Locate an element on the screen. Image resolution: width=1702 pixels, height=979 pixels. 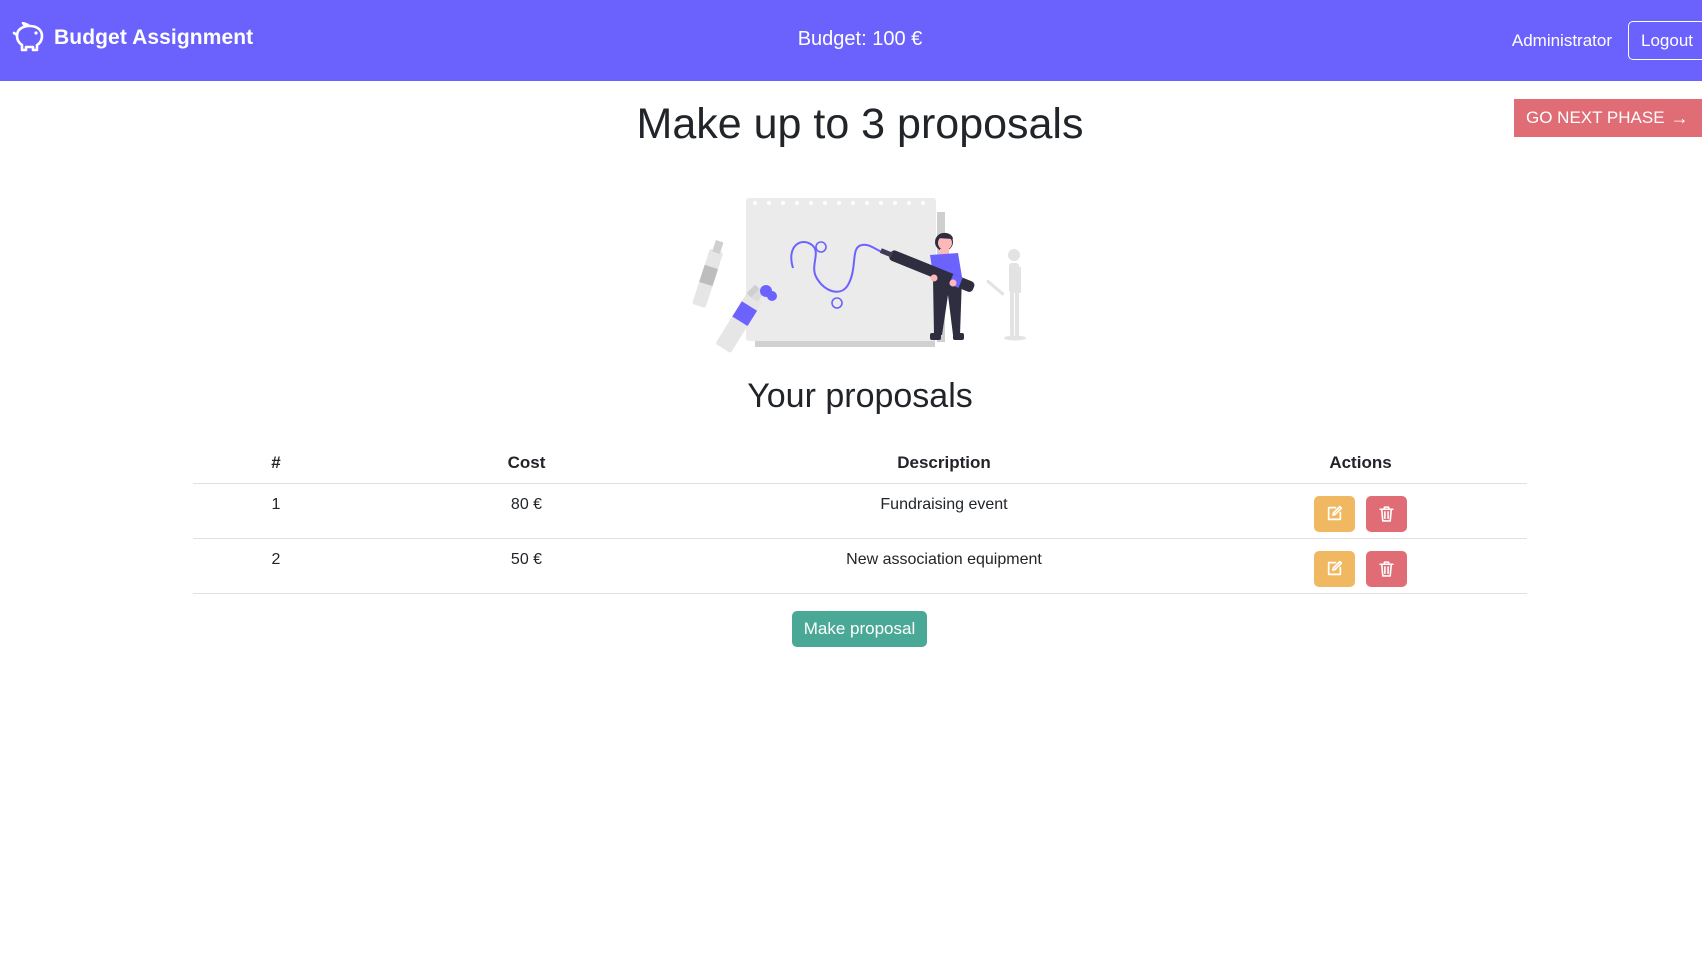
budget-display: Budget: 100 € is located at coordinates (860, 39).